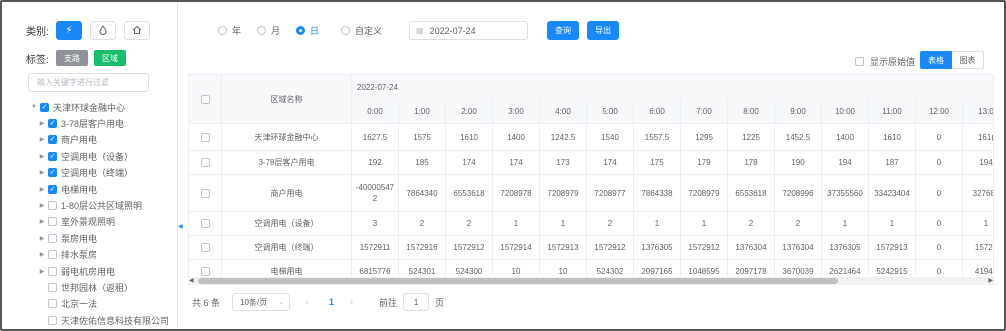 The image size is (1006, 331). What do you see at coordinates (103, 173) in the screenshot?
I see `tree-node: ▶ ✓ 空调用电（终端）` at bounding box center [103, 173].